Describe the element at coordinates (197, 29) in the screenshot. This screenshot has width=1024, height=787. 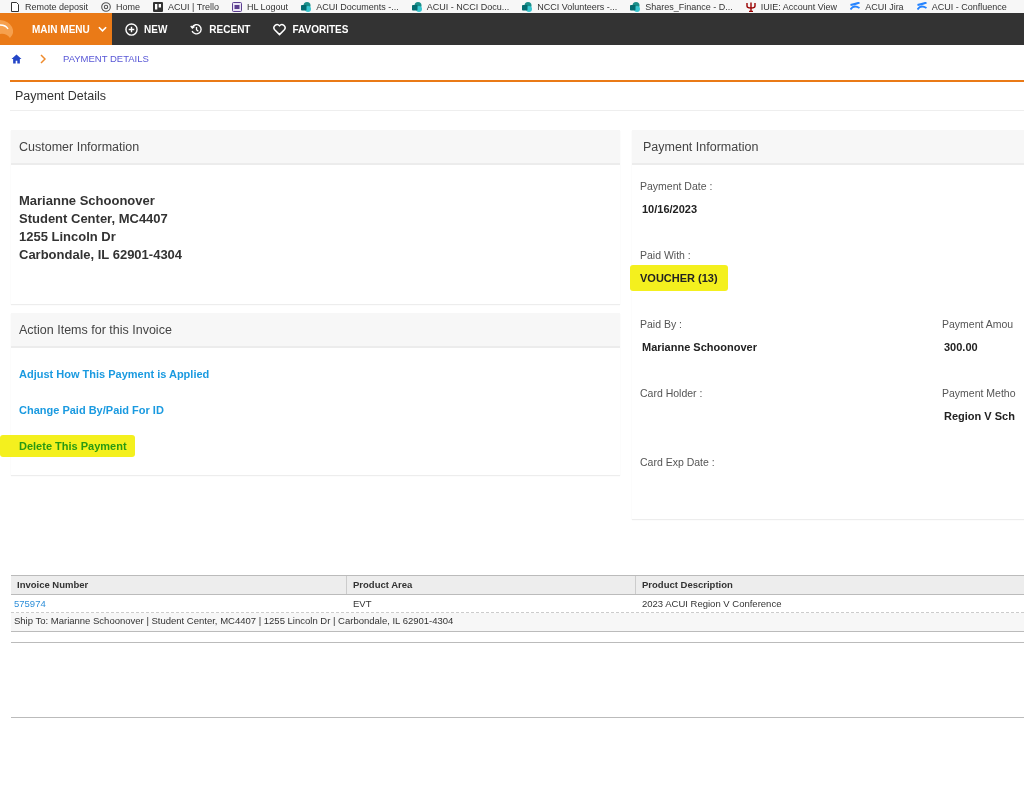
I see `history-icon` at that location.